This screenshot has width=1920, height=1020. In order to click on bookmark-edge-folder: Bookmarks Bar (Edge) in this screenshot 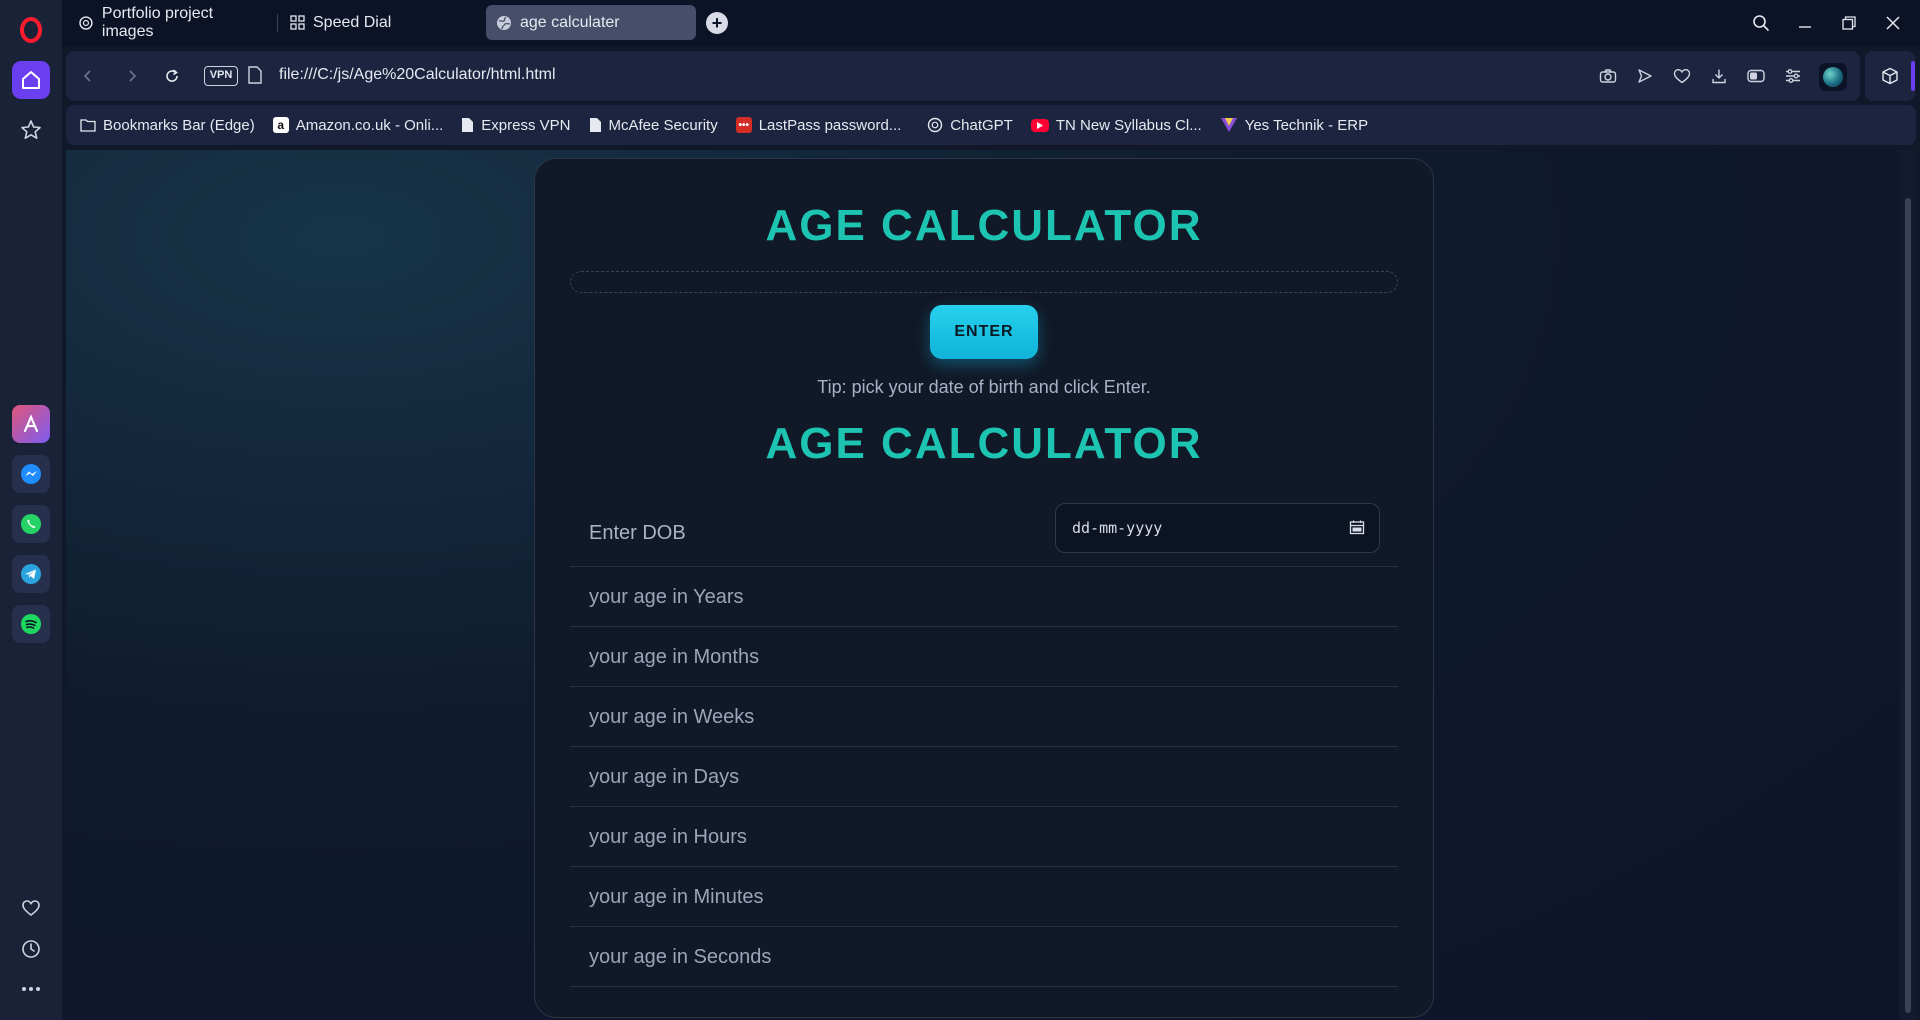, I will do `click(167, 125)`.